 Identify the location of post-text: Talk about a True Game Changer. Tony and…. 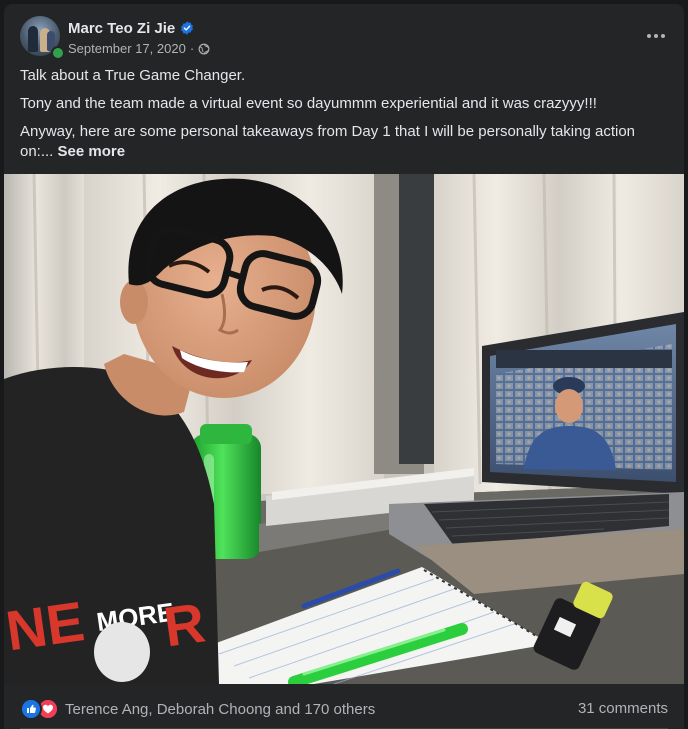
(344, 118).